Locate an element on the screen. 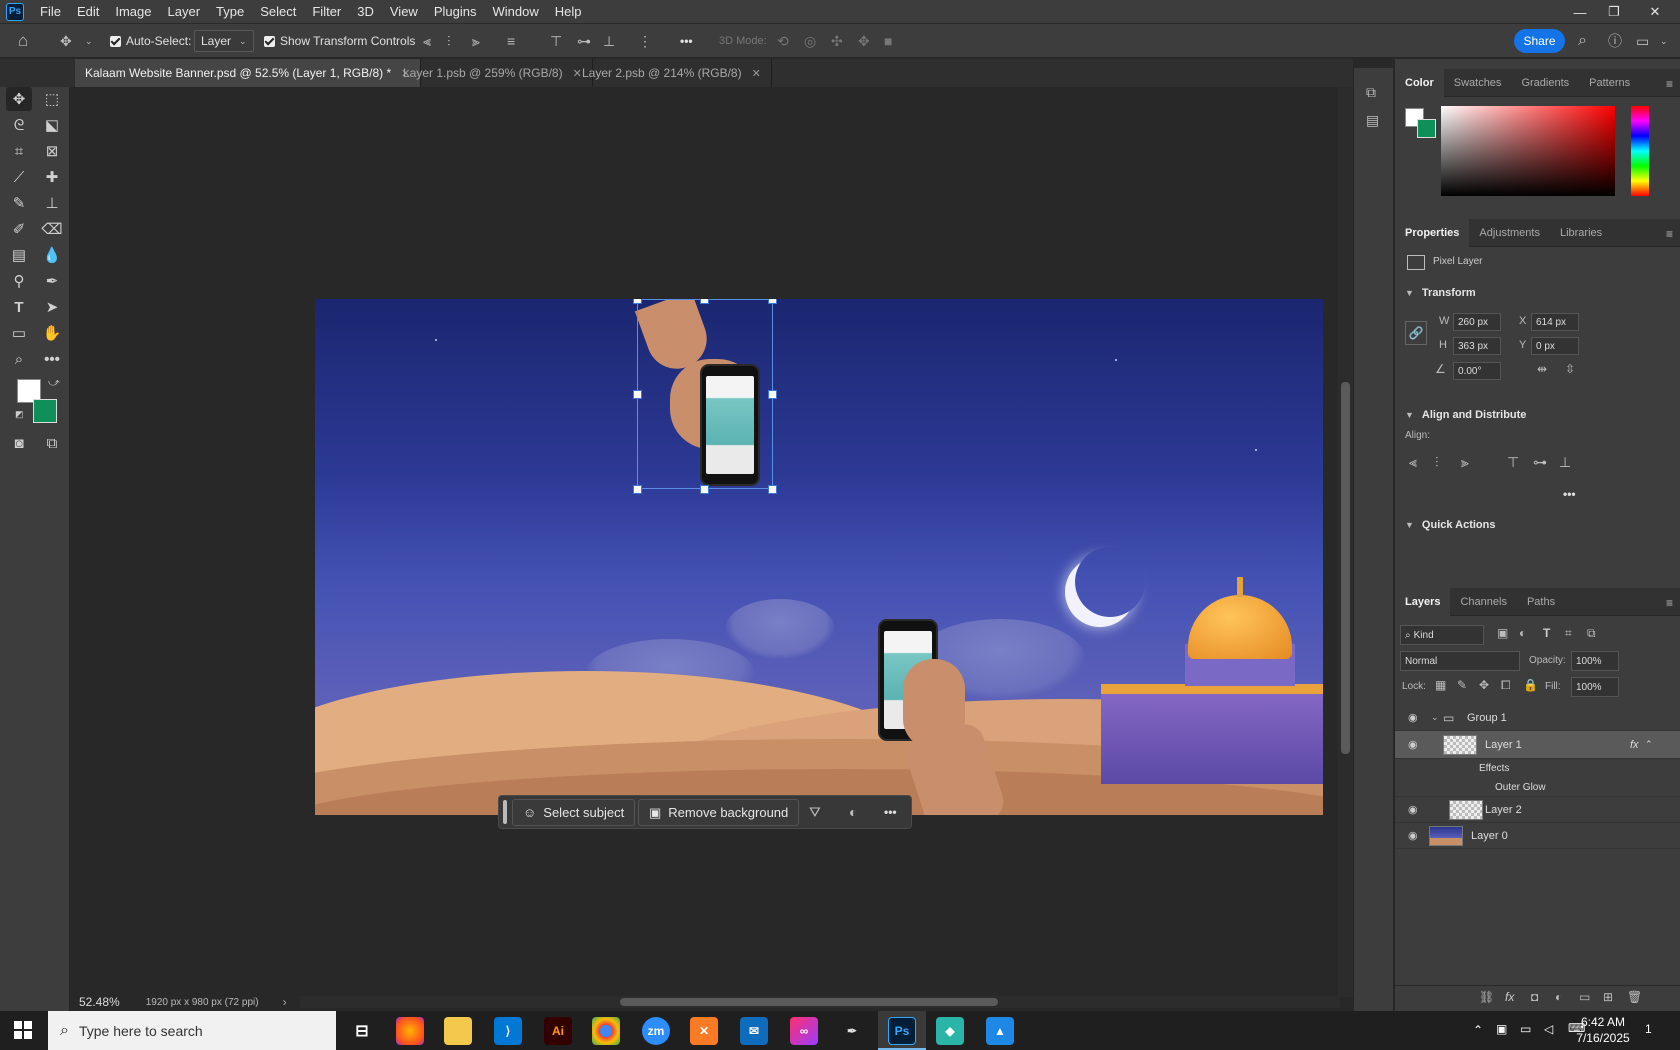 This screenshot has height=1050, width=1680. close-tab-icon: ✕ is located at coordinates (756, 73).